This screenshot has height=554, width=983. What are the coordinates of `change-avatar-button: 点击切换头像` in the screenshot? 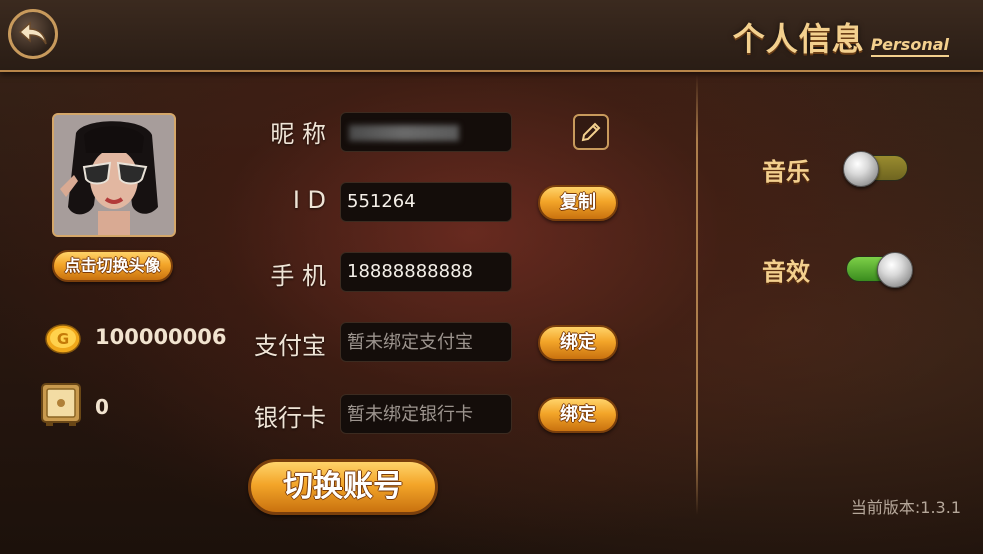 It's located at (112, 266).